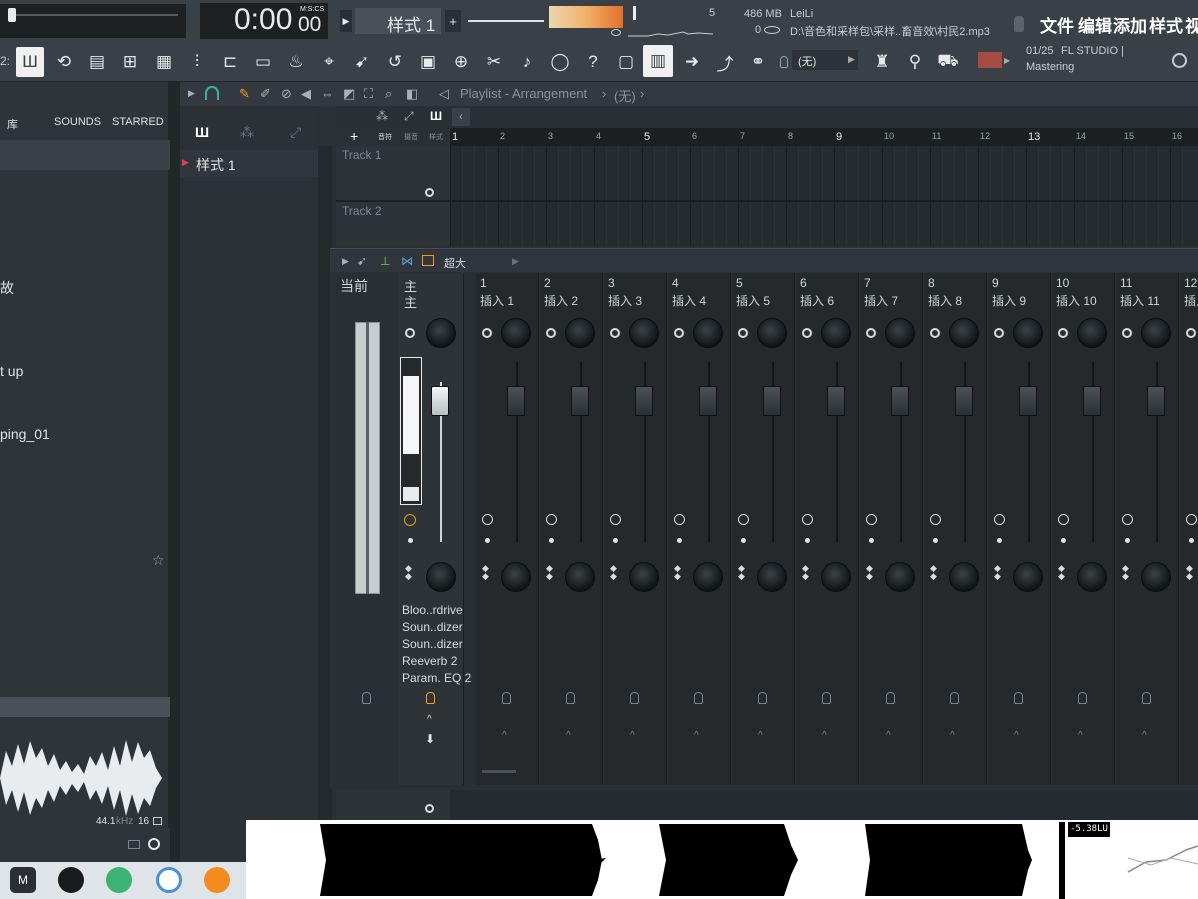 This screenshot has height=899, width=1198. Describe the element at coordinates (158, 560) in the screenshot. I see `star-icon: ☆` at that location.